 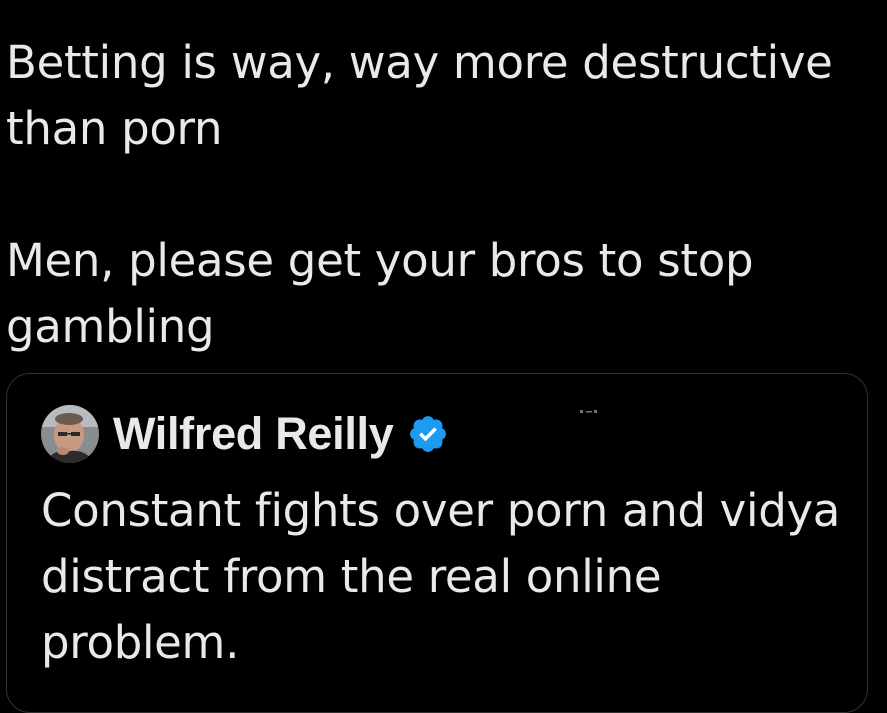 I want to click on avatar-photo, so click(x=70, y=434).